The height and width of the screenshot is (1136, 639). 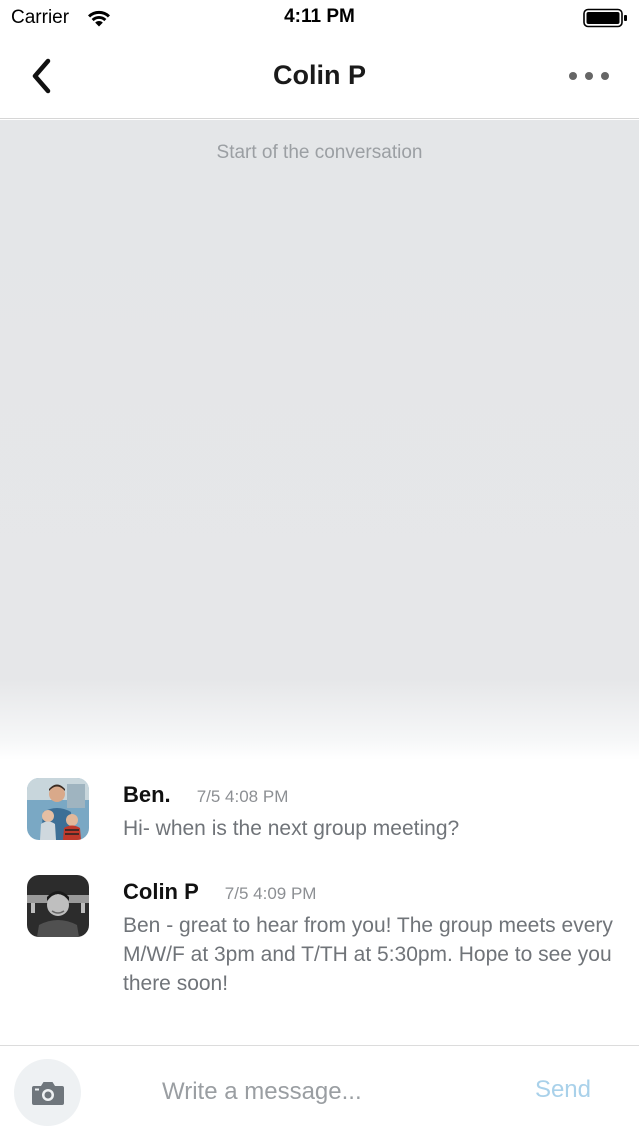 What do you see at coordinates (161, 892) in the screenshot?
I see `sender-name: Colin P` at bounding box center [161, 892].